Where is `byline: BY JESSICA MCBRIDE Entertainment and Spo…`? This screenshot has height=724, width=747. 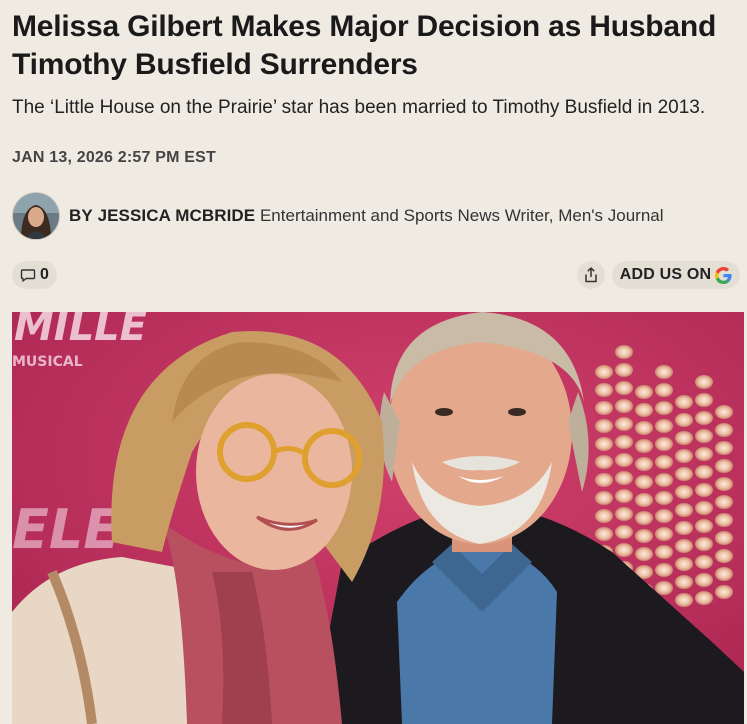
byline: BY JESSICA MCBRIDE Entertainment and Spo… is located at coordinates (338, 216).